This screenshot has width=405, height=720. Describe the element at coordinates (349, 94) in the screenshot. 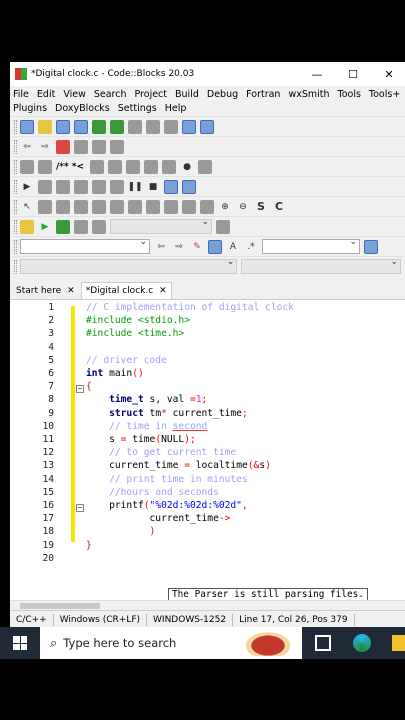

I see `menu-item-tools: Tools` at that location.